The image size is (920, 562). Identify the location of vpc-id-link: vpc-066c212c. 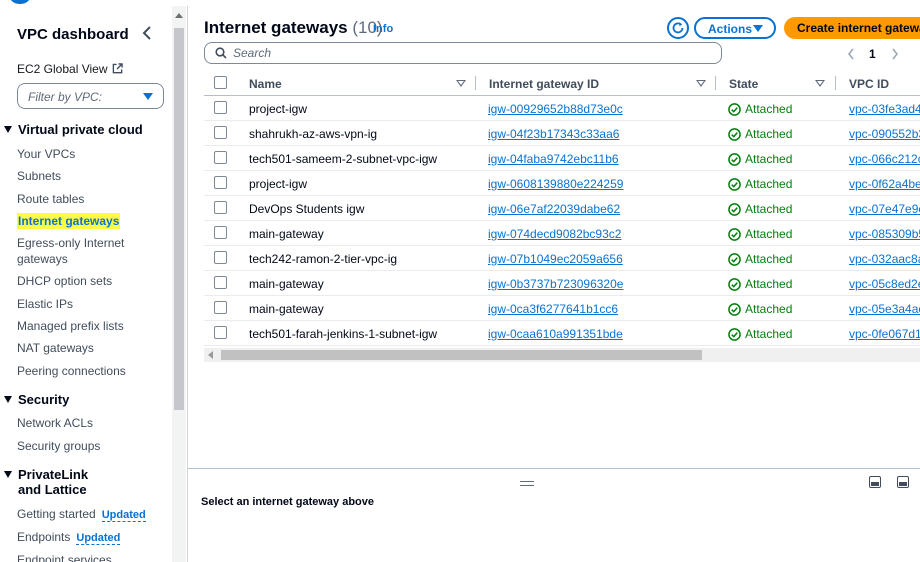
(884, 159).